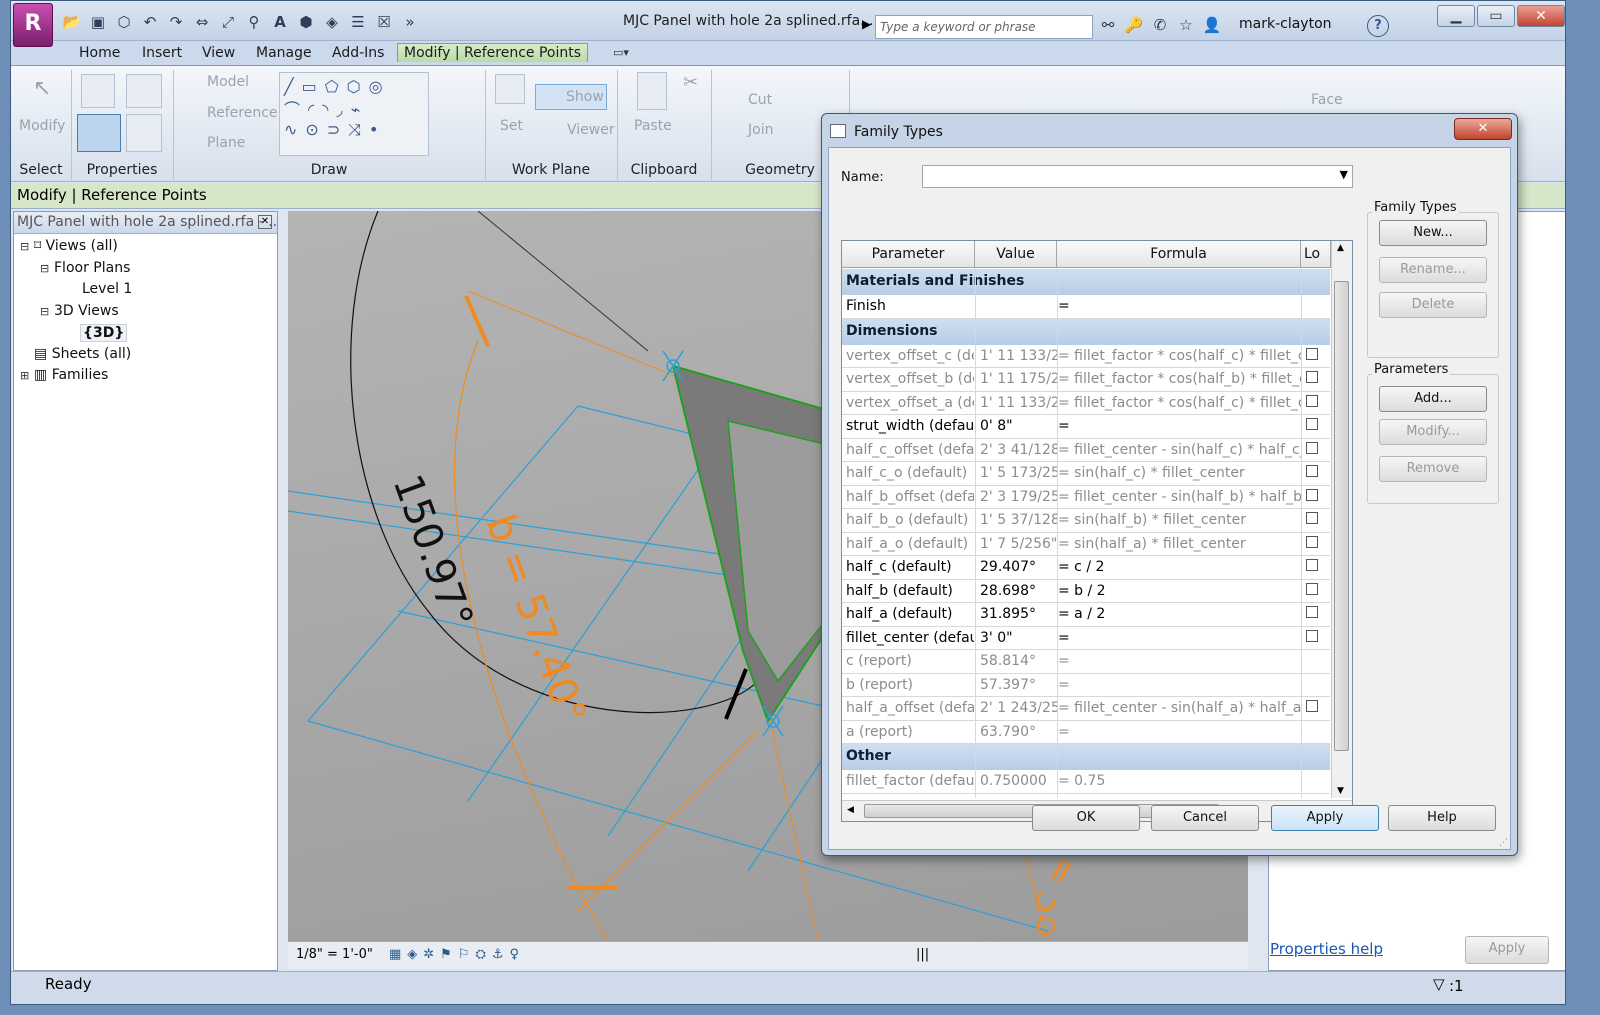  What do you see at coordinates (1137, 176) in the screenshot?
I see `name-dropdown: ▼` at bounding box center [1137, 176].